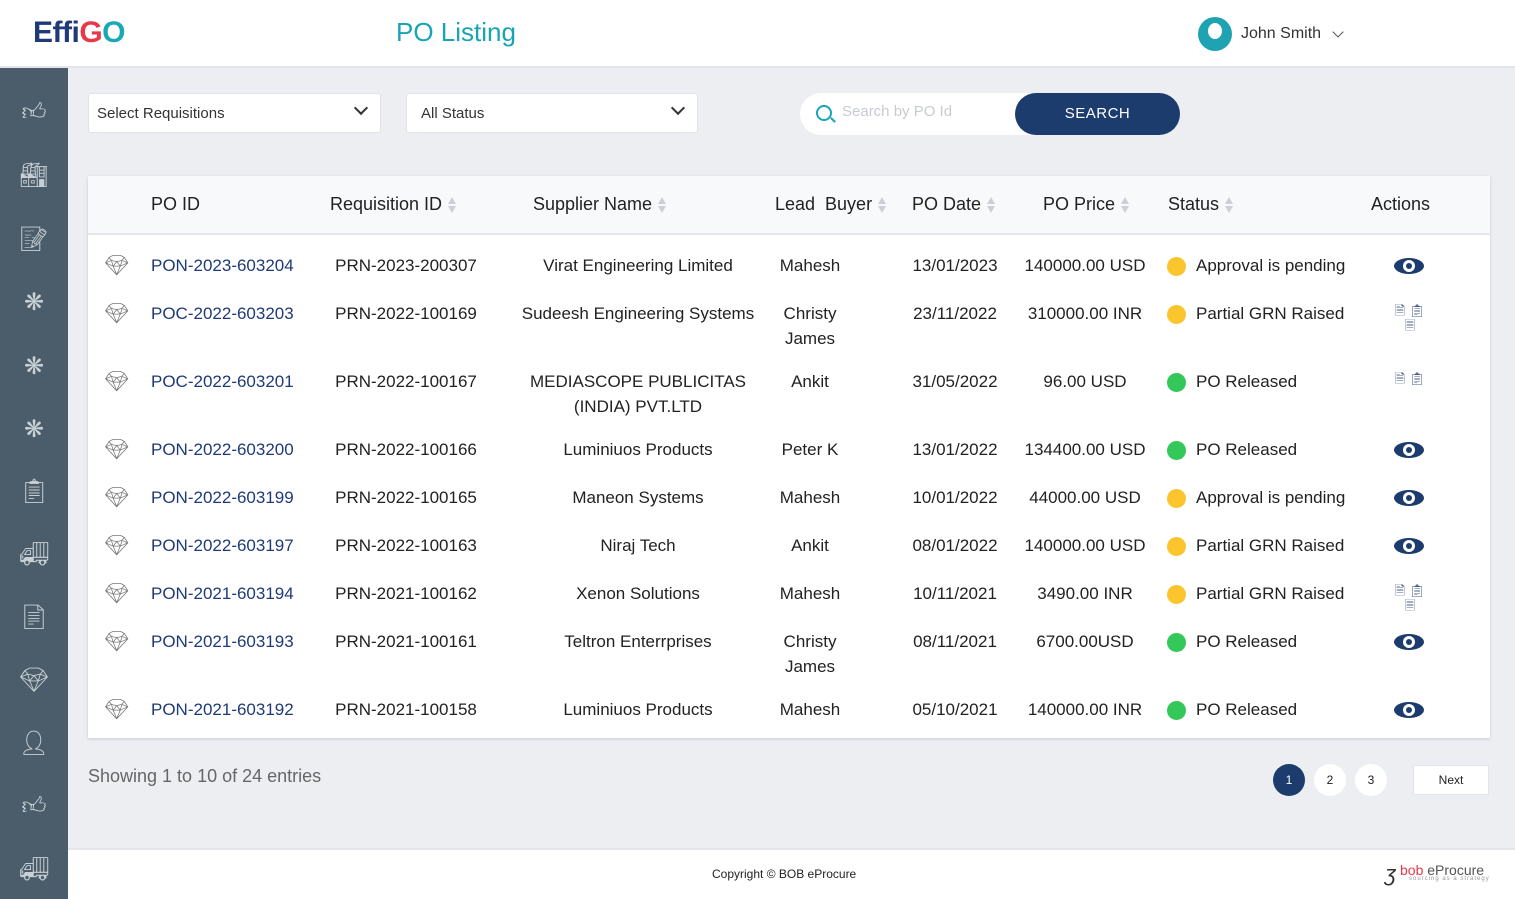 This screenshot has height=899, width=1515. Describe the element at coordinates (1097, 114) in the screenshot. I see `search-button: SEARCH` at that location.